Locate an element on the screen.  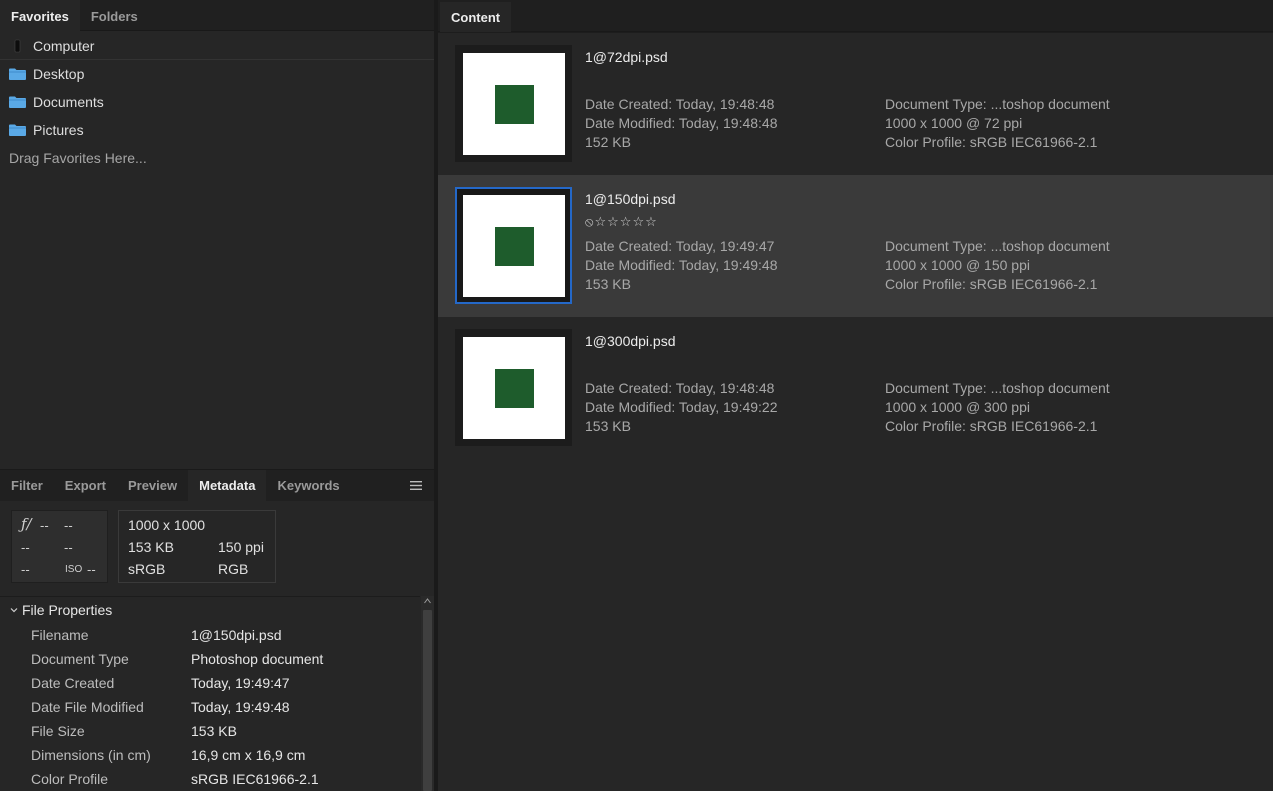
file-name: 1@72dpi.psd is located at coordinates (626, 57).